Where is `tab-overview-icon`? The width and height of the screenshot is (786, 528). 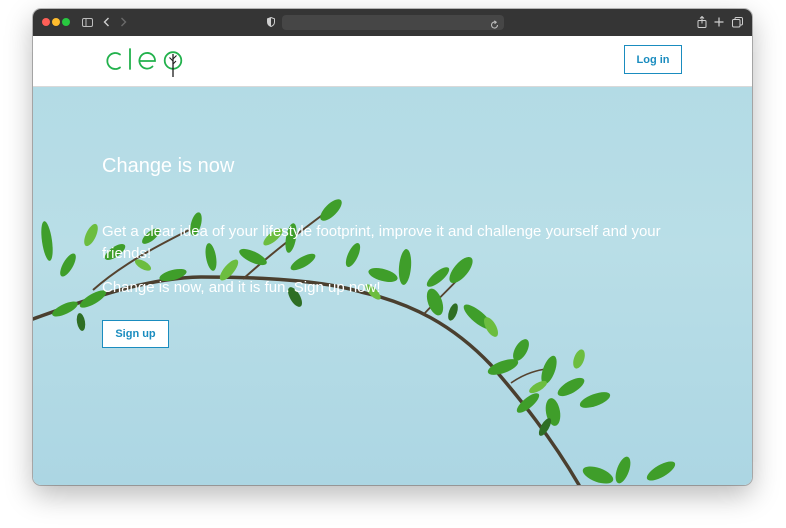 tab-overview-icon is located at coordinates (737, 22).